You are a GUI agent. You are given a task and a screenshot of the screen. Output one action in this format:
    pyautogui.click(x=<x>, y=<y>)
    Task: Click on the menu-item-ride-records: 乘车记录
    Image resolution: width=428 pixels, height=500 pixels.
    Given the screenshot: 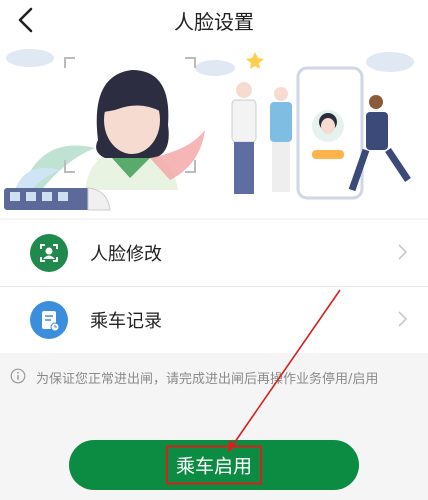 What is the action you would take?
    pyautogui.click(x=214, y=320)
    